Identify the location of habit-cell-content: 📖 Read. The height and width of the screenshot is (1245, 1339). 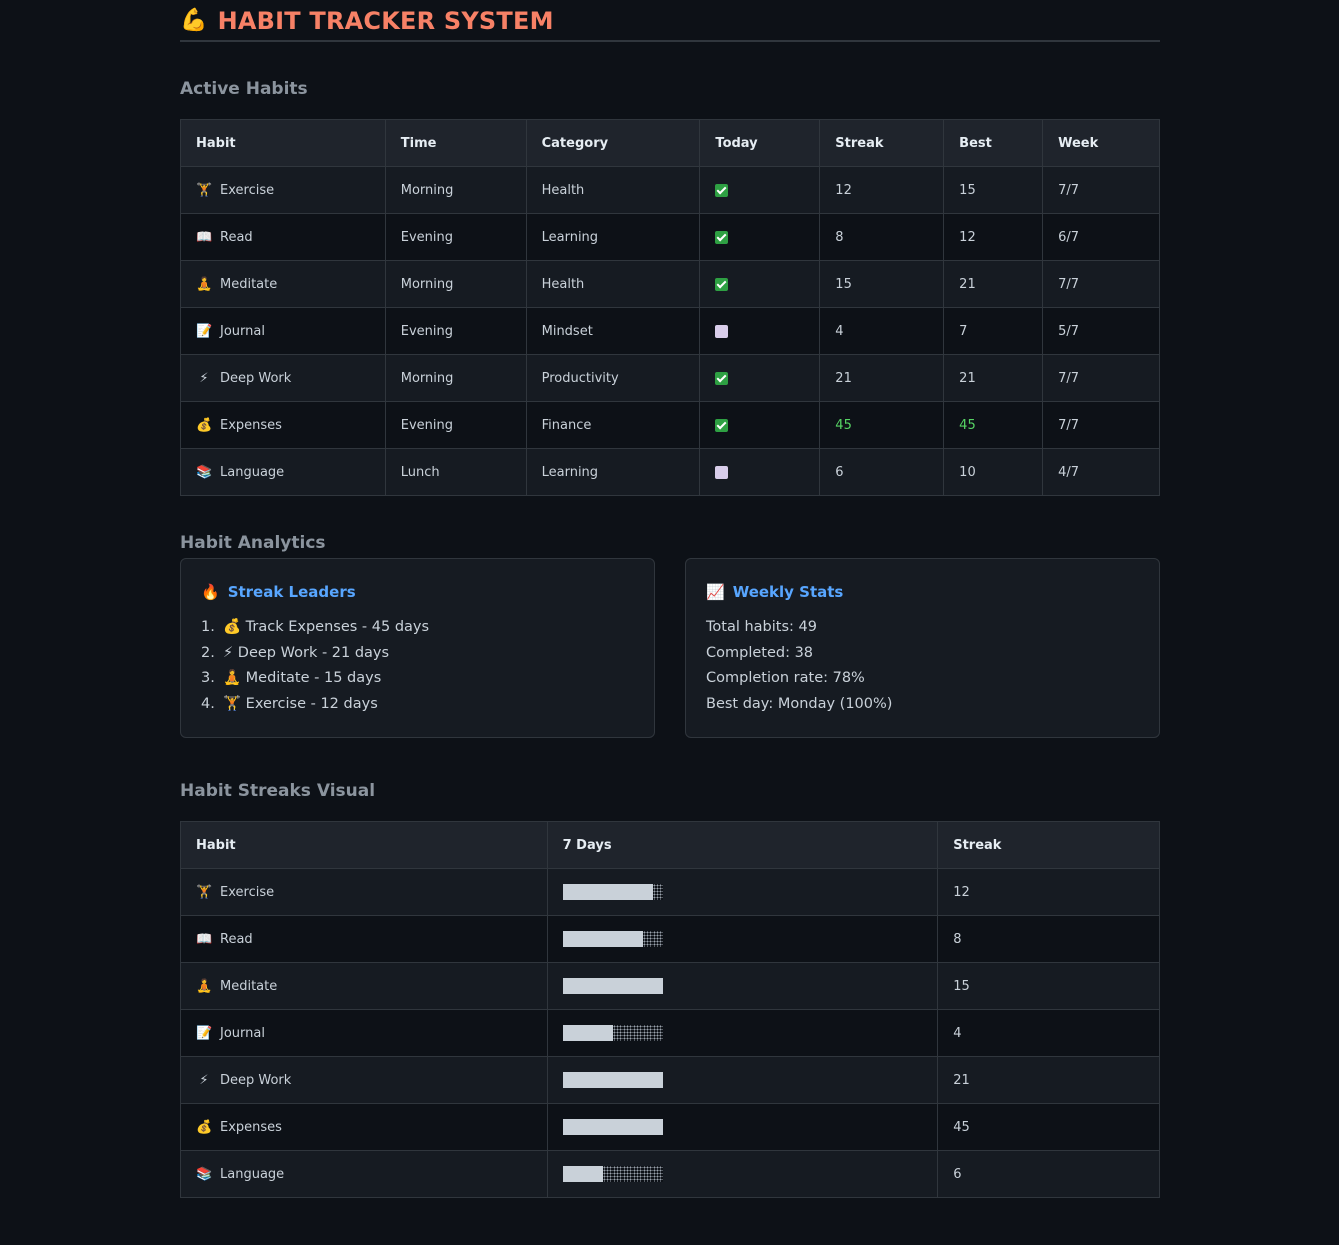
(283, 237).